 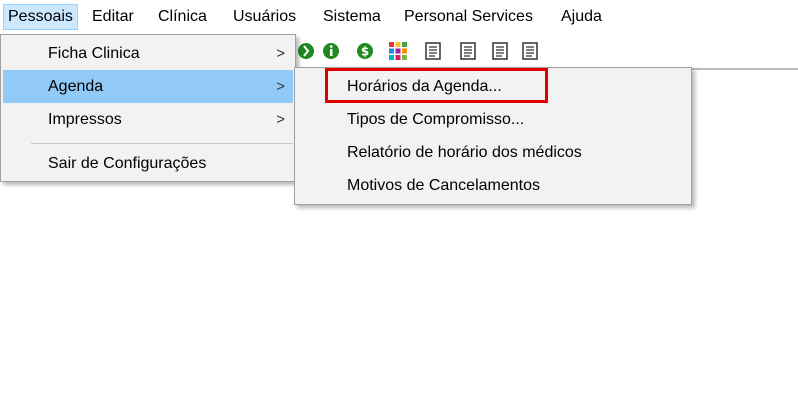 What do you see at coordinates (352, 17) in the screenshot?
I see `menu-sistema: Sistema` at bounding box center [352, 17].